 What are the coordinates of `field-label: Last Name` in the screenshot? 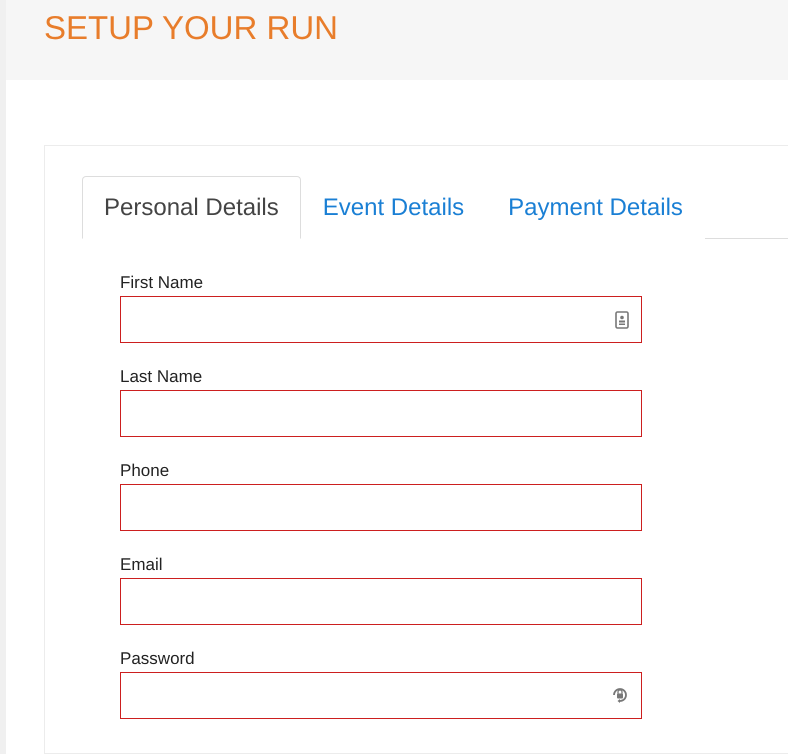 It's located at (161, 377).